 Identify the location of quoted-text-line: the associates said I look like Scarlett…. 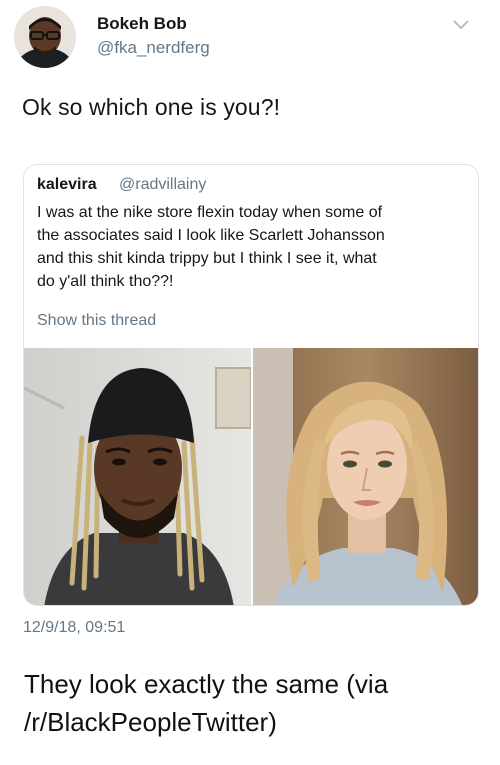
(211, 235).